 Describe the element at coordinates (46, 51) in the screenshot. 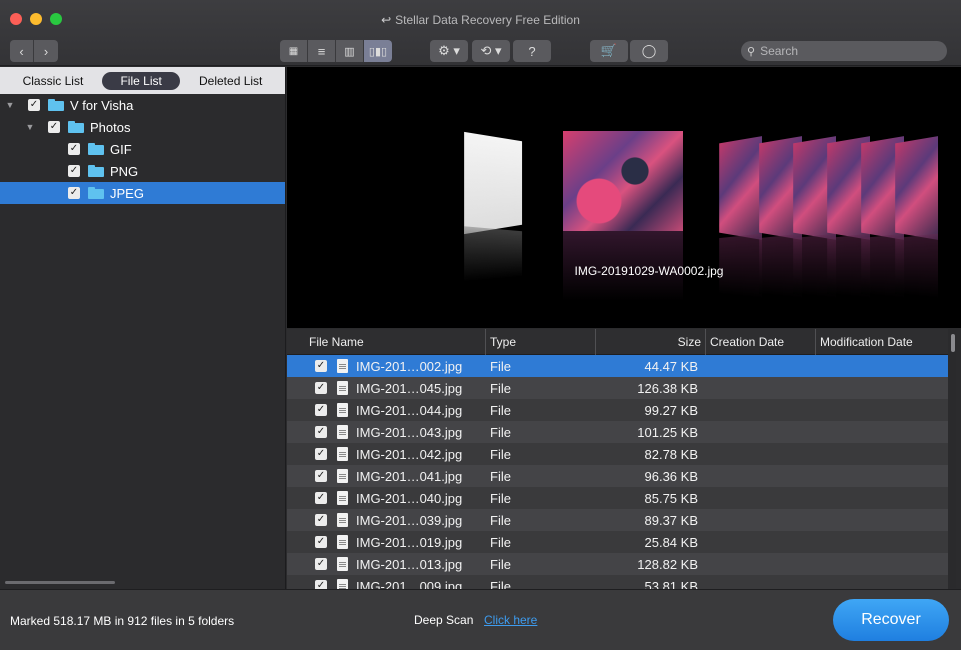

I see `forward-button: ›` at that location.